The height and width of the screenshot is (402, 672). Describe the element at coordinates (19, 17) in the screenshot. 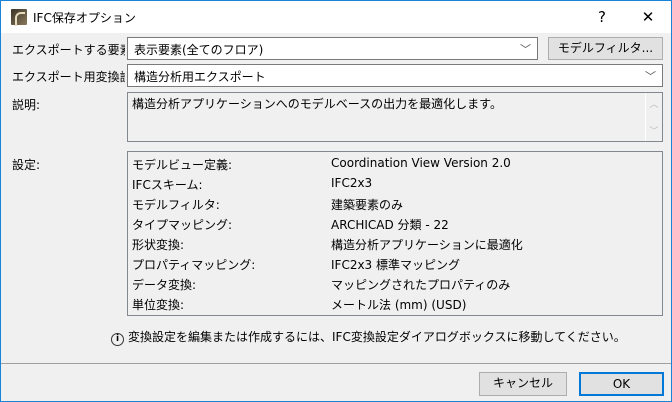

I see `archicad-app-icon` at that location.